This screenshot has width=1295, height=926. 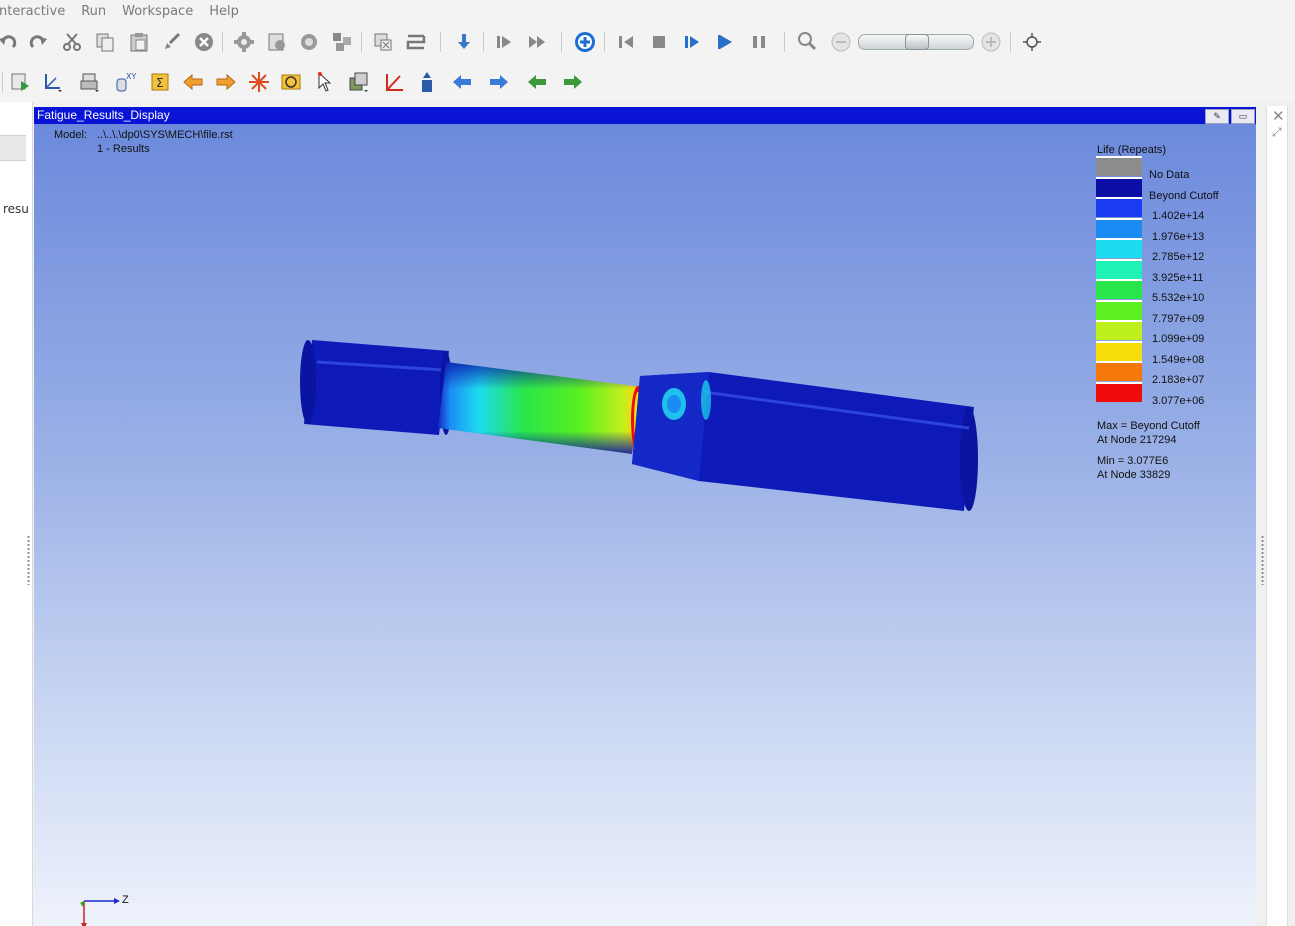 I want to click on probe-icon, so click(x=427, y=82).